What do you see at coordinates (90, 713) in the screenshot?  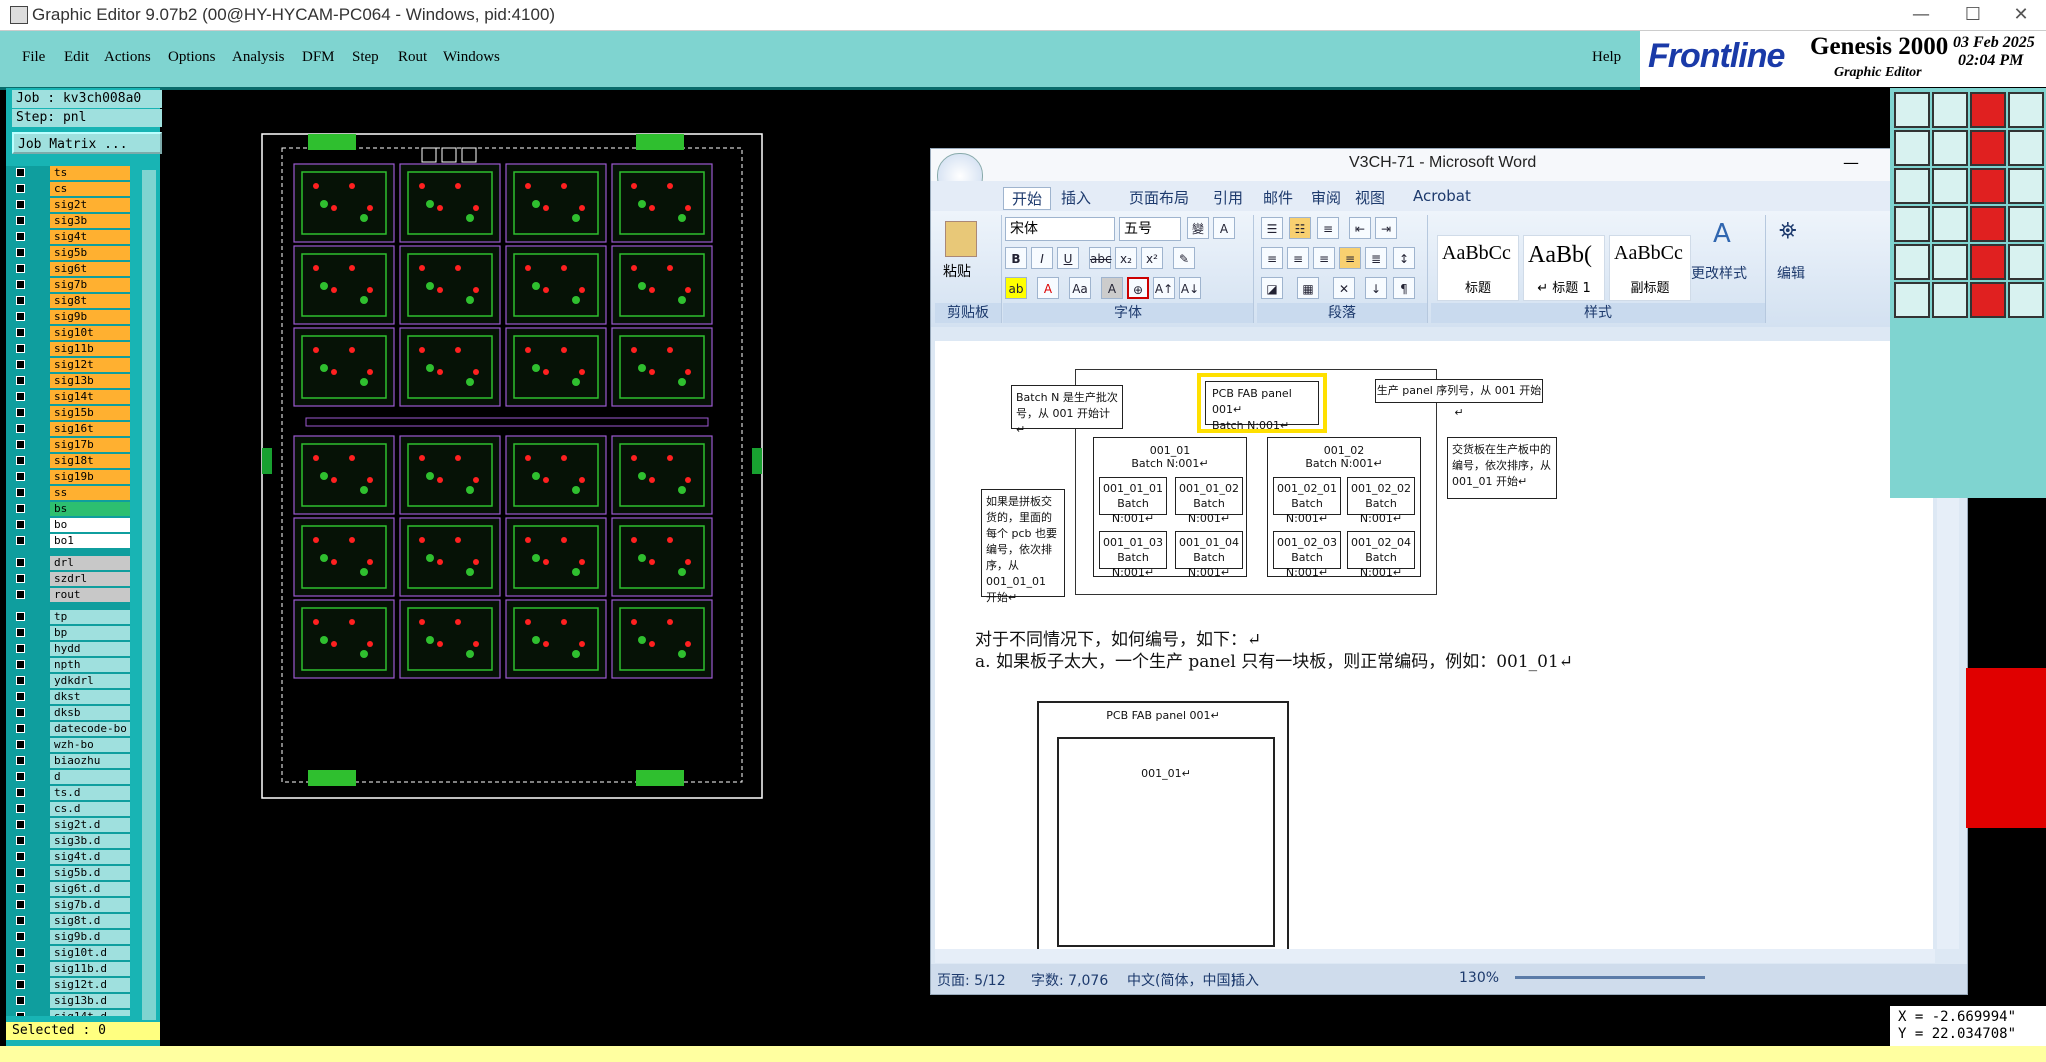 I see `layer-name: dksb` at bounding box center [90, 713].